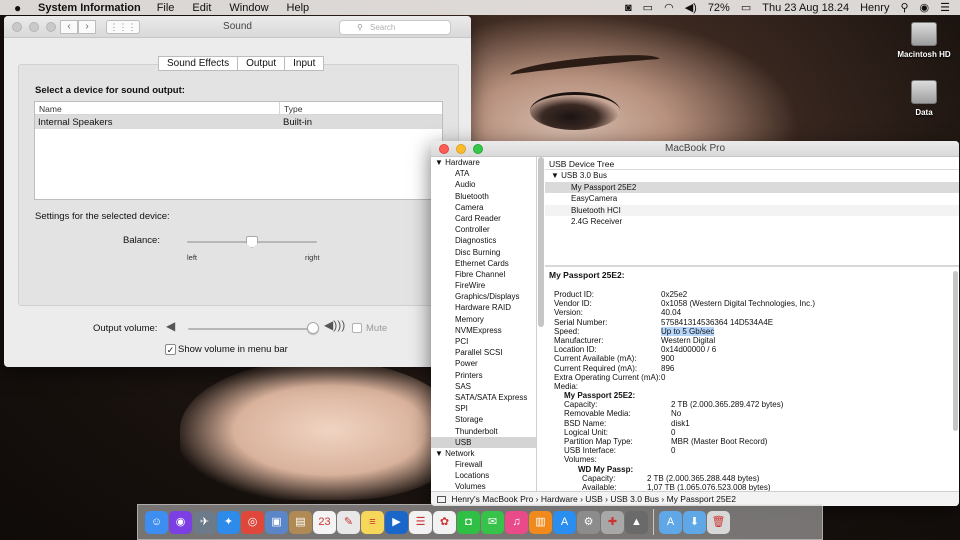 The height and width of the screenshot is (540, 960). I want to click on table-row: Internal Speakers Built-in, so click(238, 122).